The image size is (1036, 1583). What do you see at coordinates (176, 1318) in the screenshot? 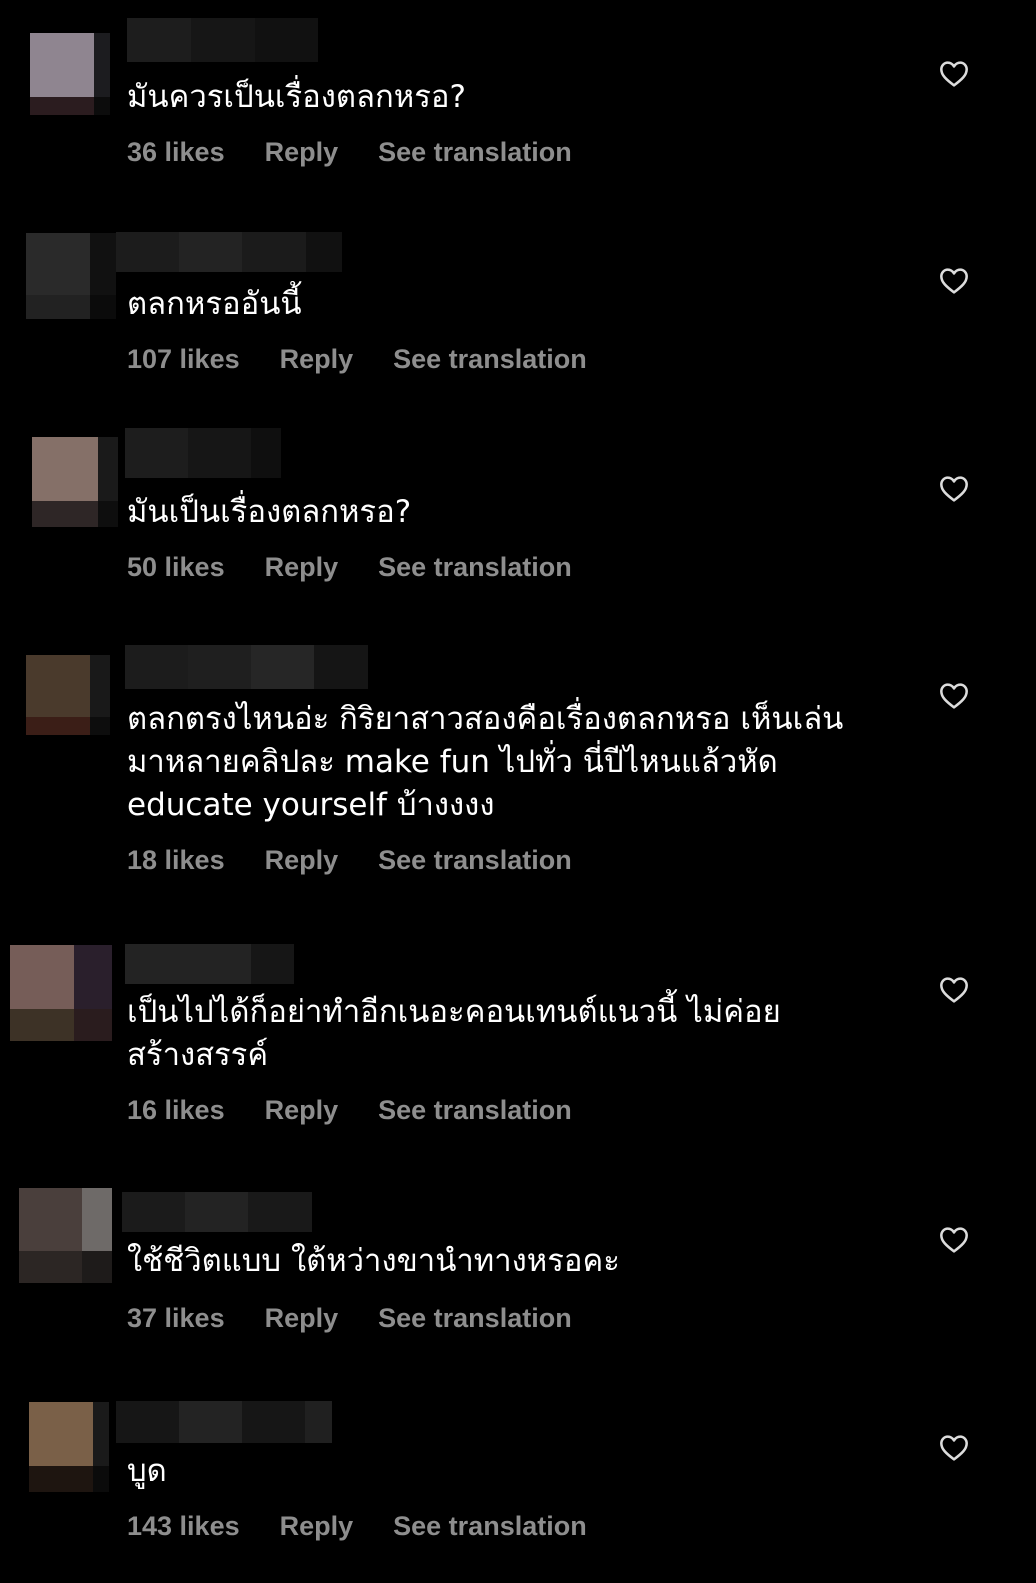
I see `likes-count: 37 likes` at bounding box center [176, 1318].